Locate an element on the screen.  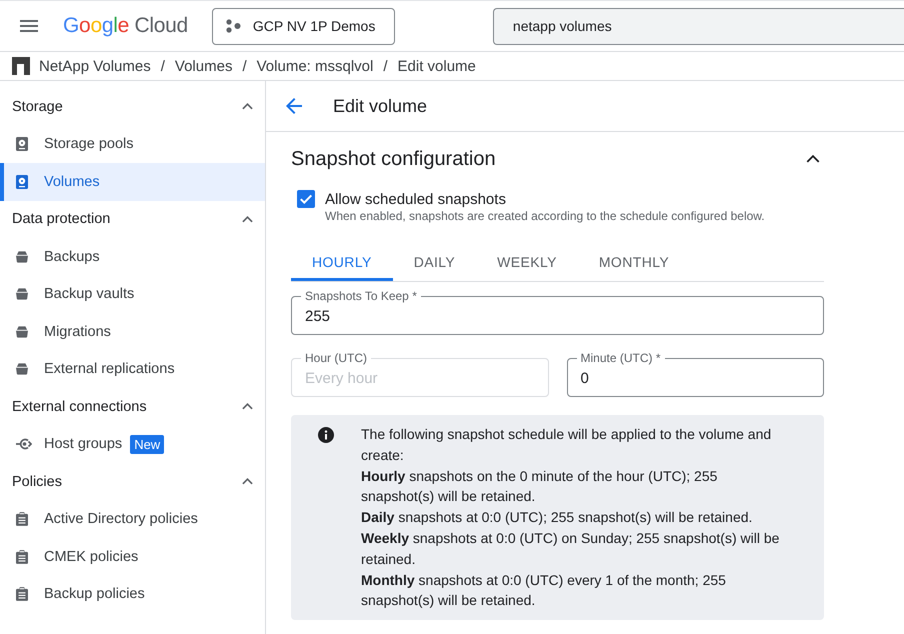
breadcrumb-link: Volumes is located at coordinates (203, 66).